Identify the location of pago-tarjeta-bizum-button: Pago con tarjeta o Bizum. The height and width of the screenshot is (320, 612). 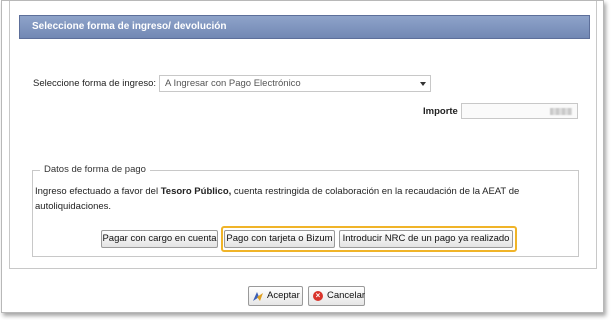
(279, 239).